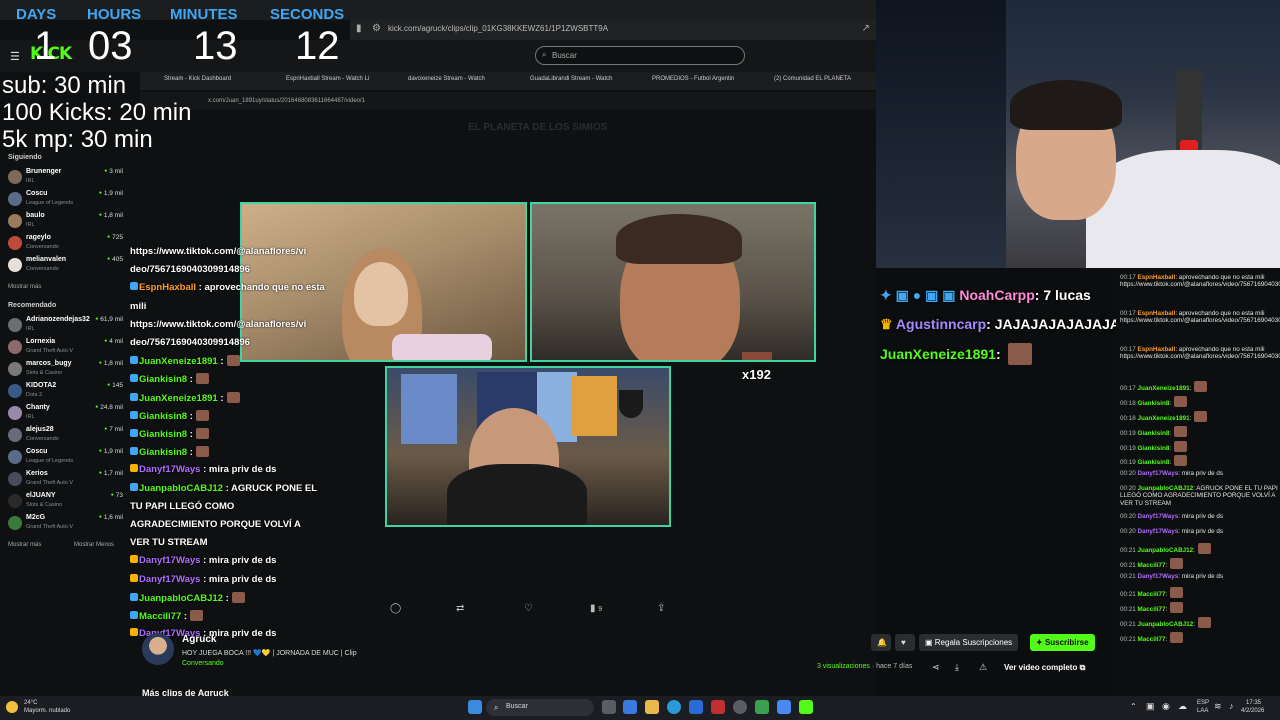 This screenshot has height=720, width=1280. I want to click on chat-username: Agustinncarp, so click(941, 324).